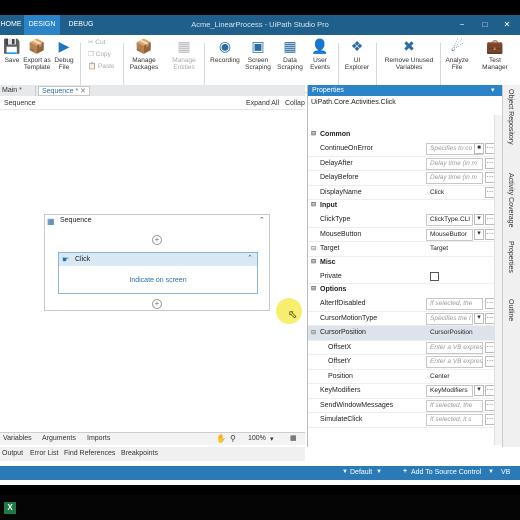  I want to click on tab-design: DESIGN, so click(42, 25).